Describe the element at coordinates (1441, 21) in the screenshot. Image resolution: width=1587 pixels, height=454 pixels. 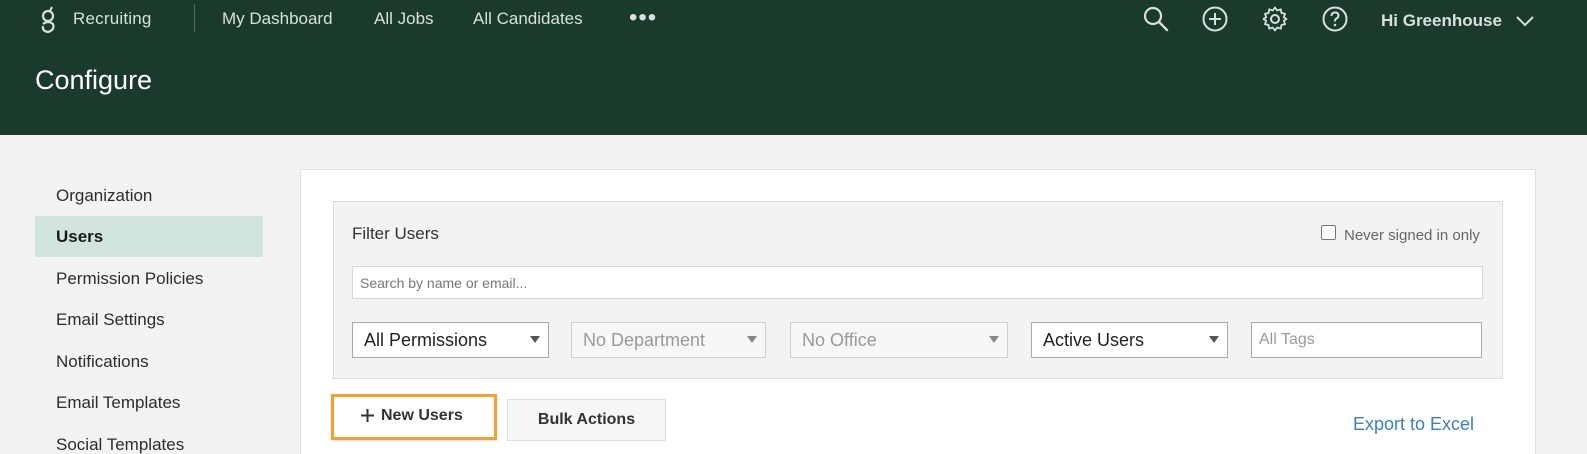
I see `user-menu: Hi Greenhouse` at that location.